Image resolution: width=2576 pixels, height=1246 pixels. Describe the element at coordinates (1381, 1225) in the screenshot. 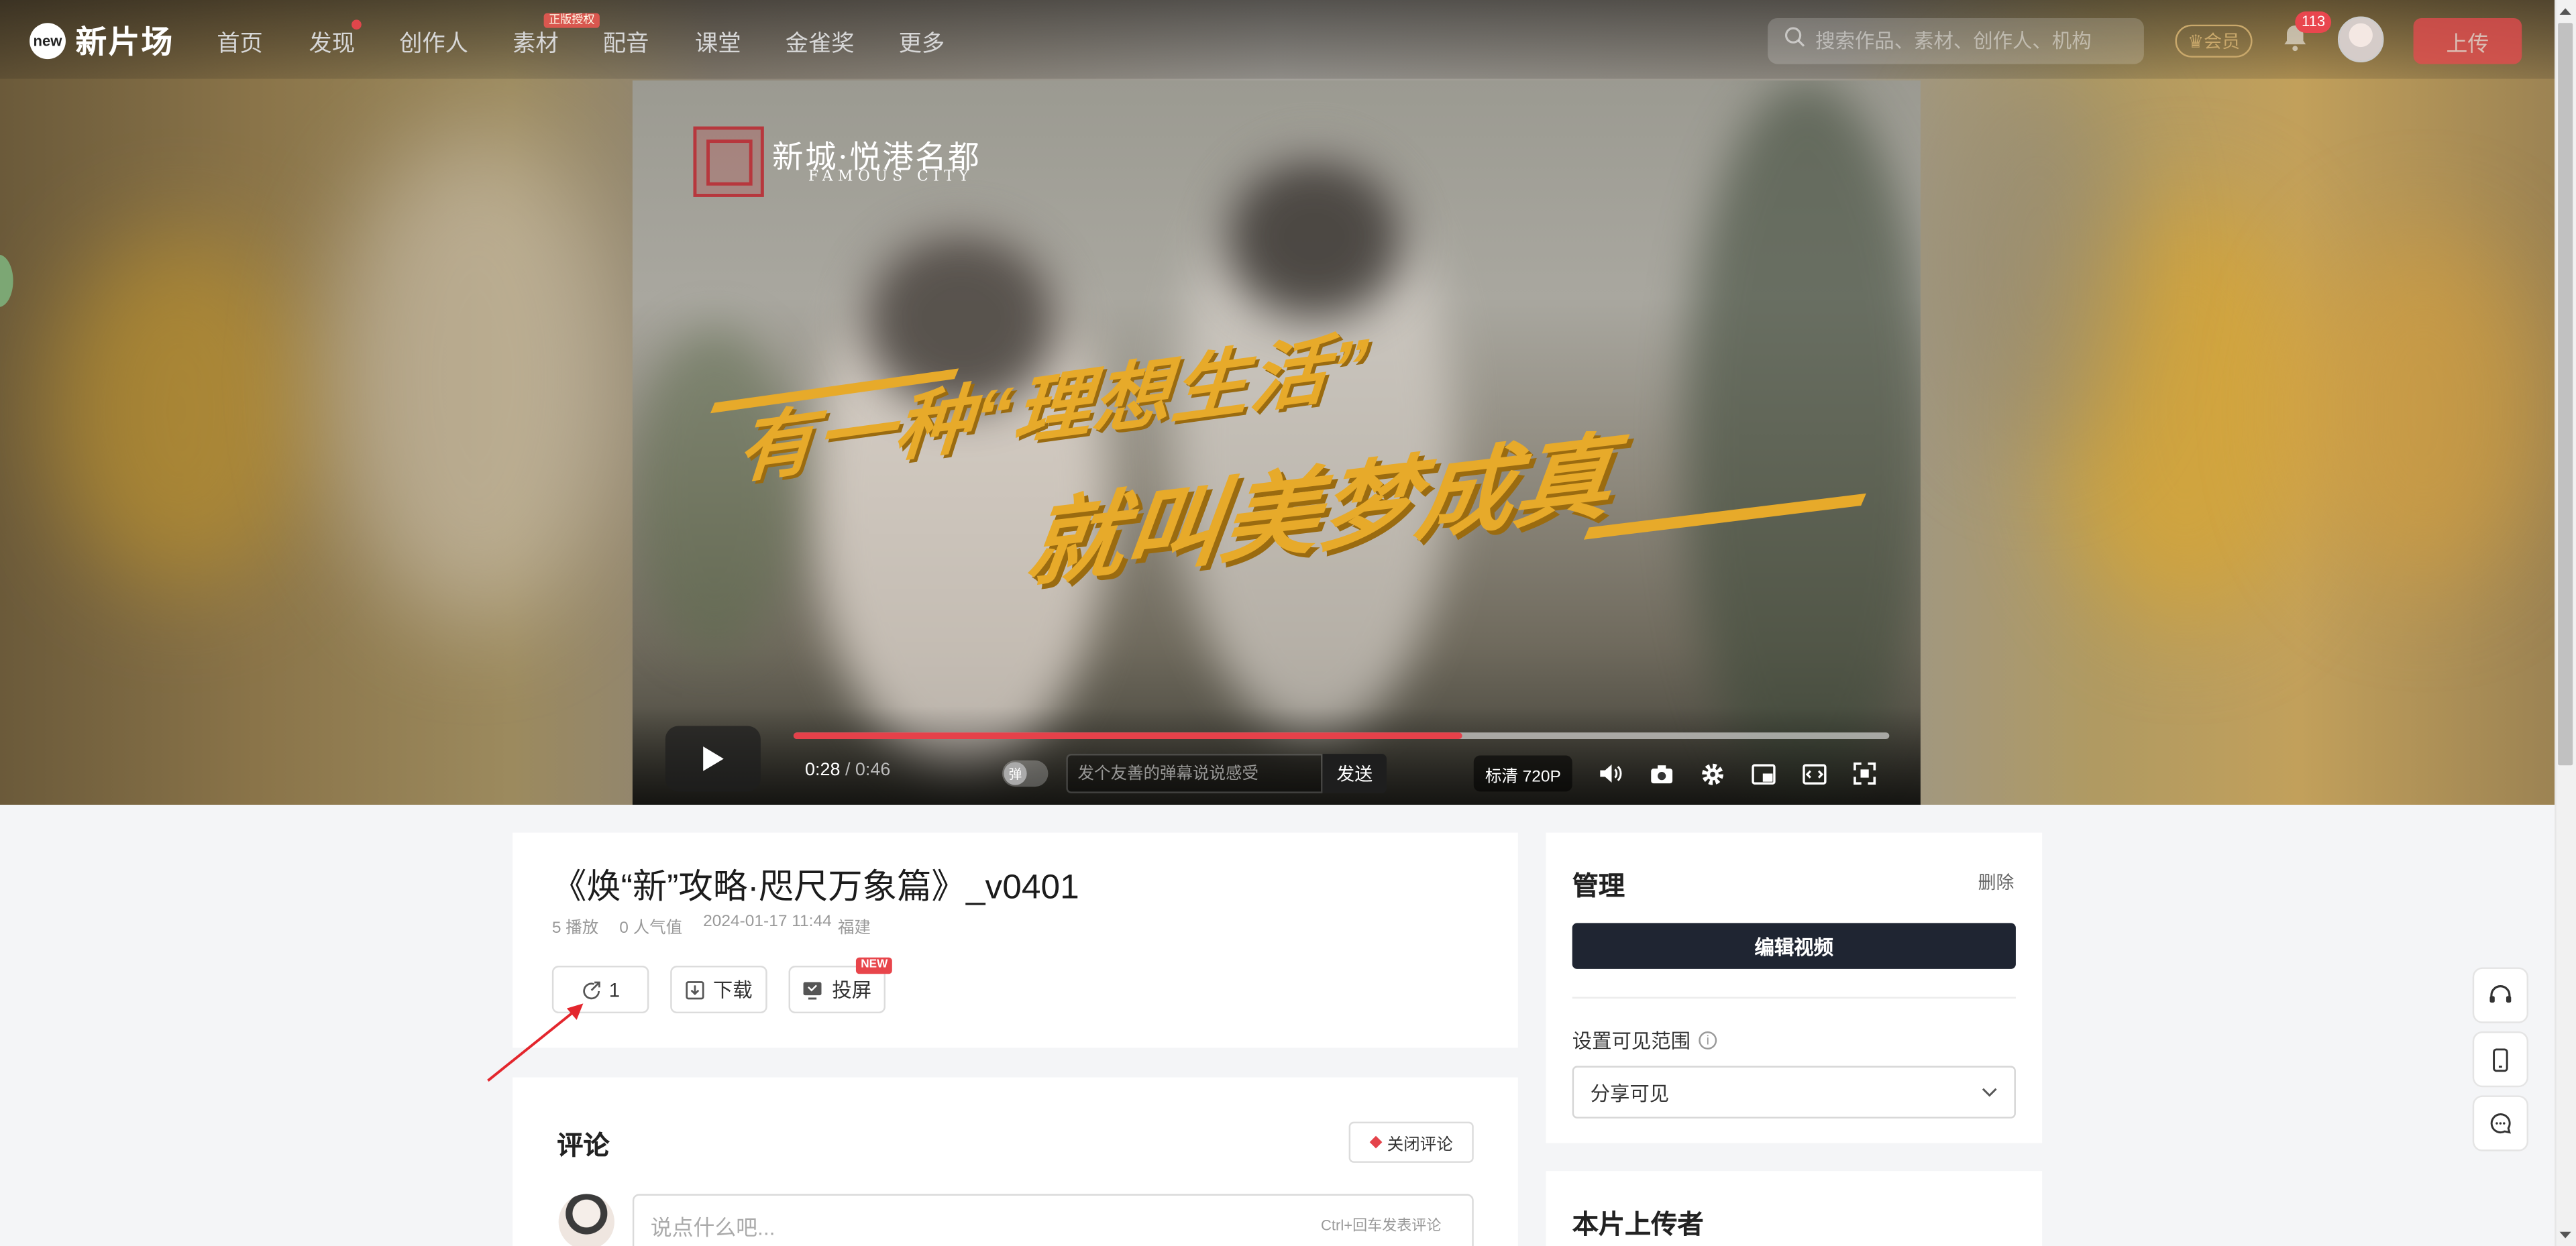

I see `comment-shortcut-hint: Ctrl+回车发表评论` at that location.